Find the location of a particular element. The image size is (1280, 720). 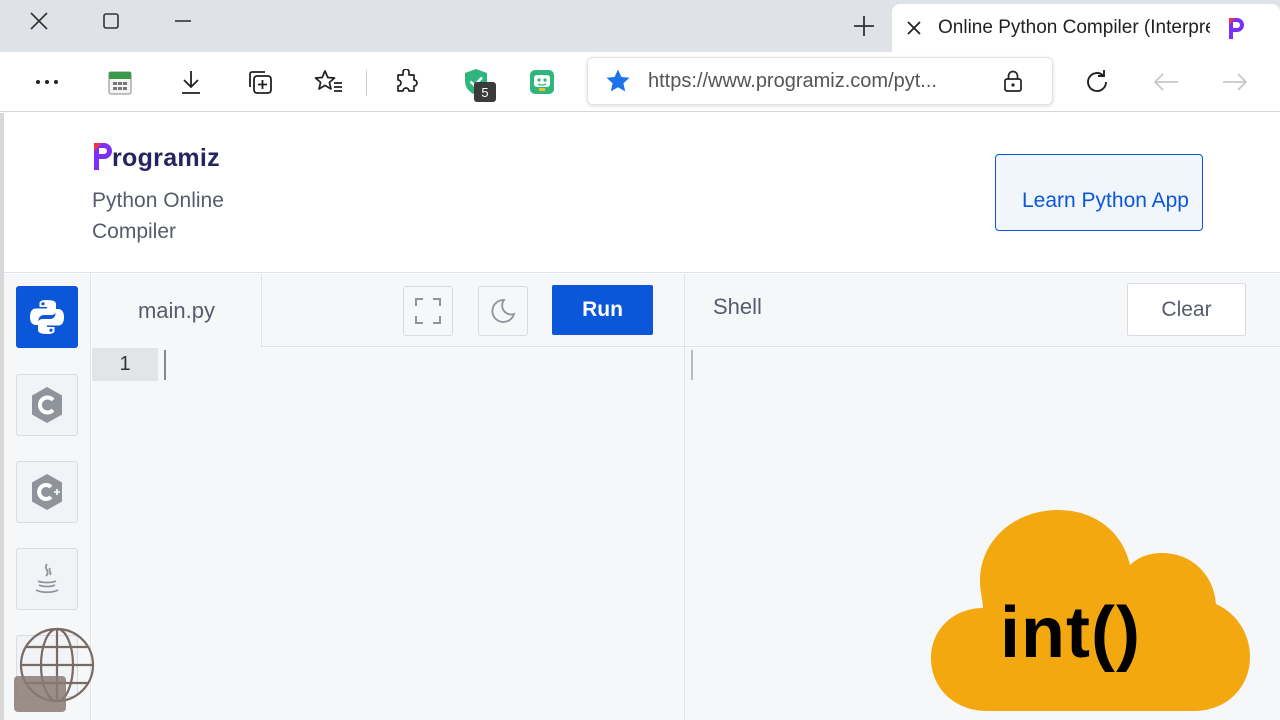

python-icon is located at coordinates (47, 317).